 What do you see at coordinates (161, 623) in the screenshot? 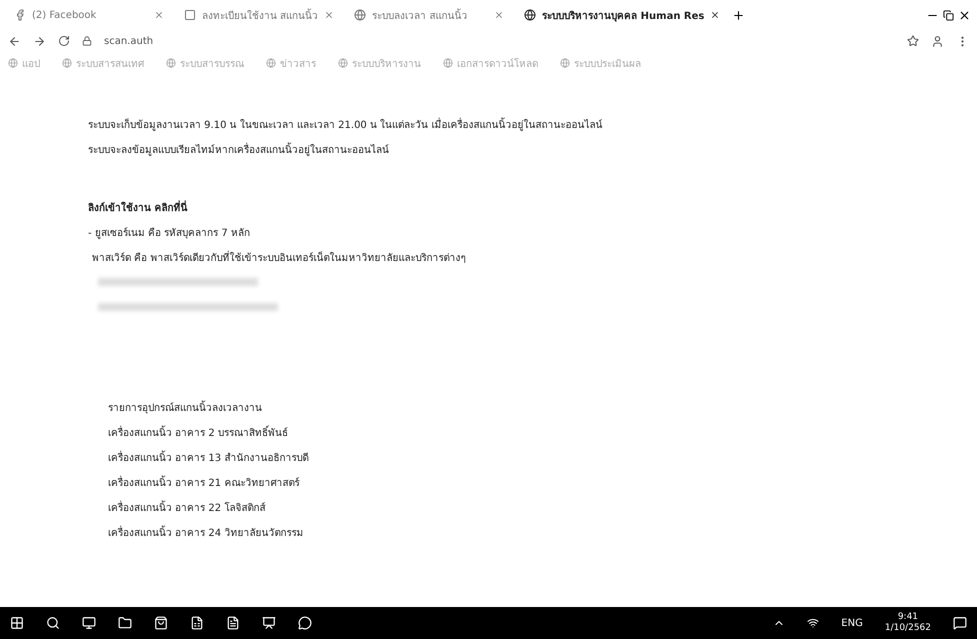
I see `store-icon` at bounding box center [161, 623].